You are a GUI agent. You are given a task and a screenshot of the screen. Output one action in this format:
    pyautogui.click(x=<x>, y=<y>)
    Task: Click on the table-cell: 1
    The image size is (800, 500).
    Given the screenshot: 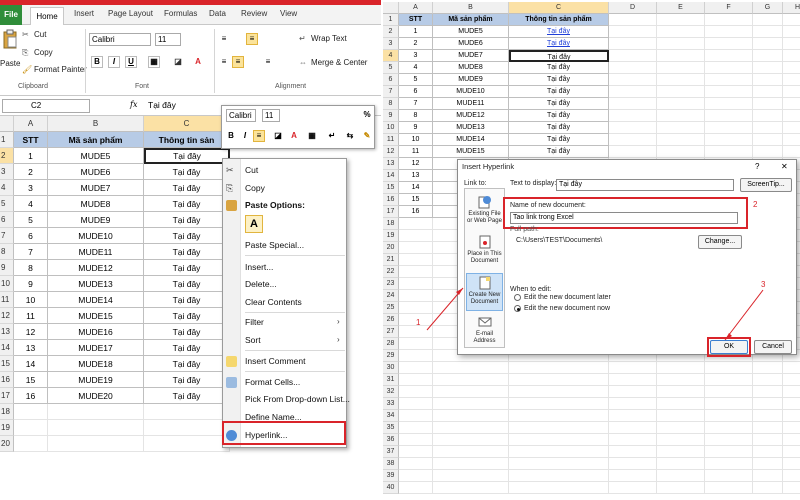 What is the action you would take?
    pyautogui.click(x=31, y=156)
    